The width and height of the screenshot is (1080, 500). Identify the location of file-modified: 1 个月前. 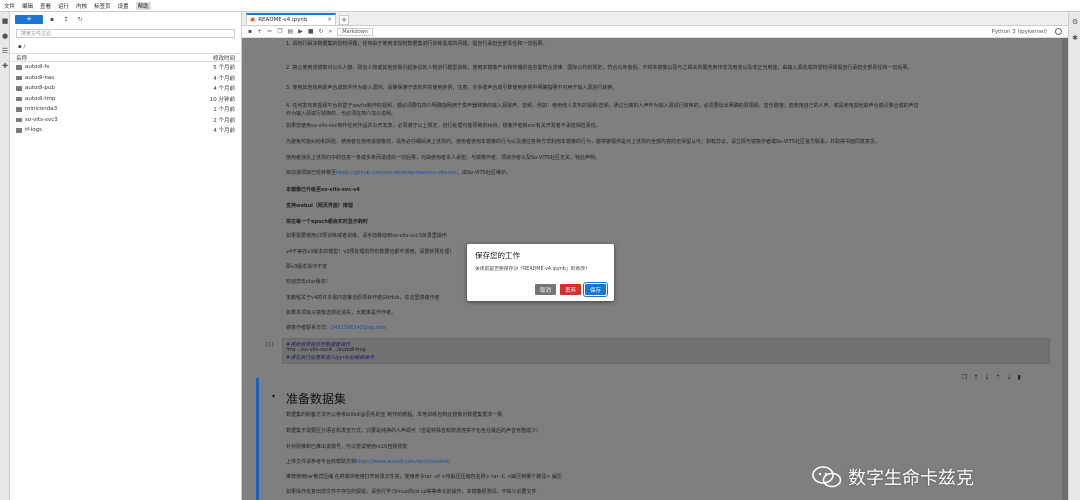
(224, 110).